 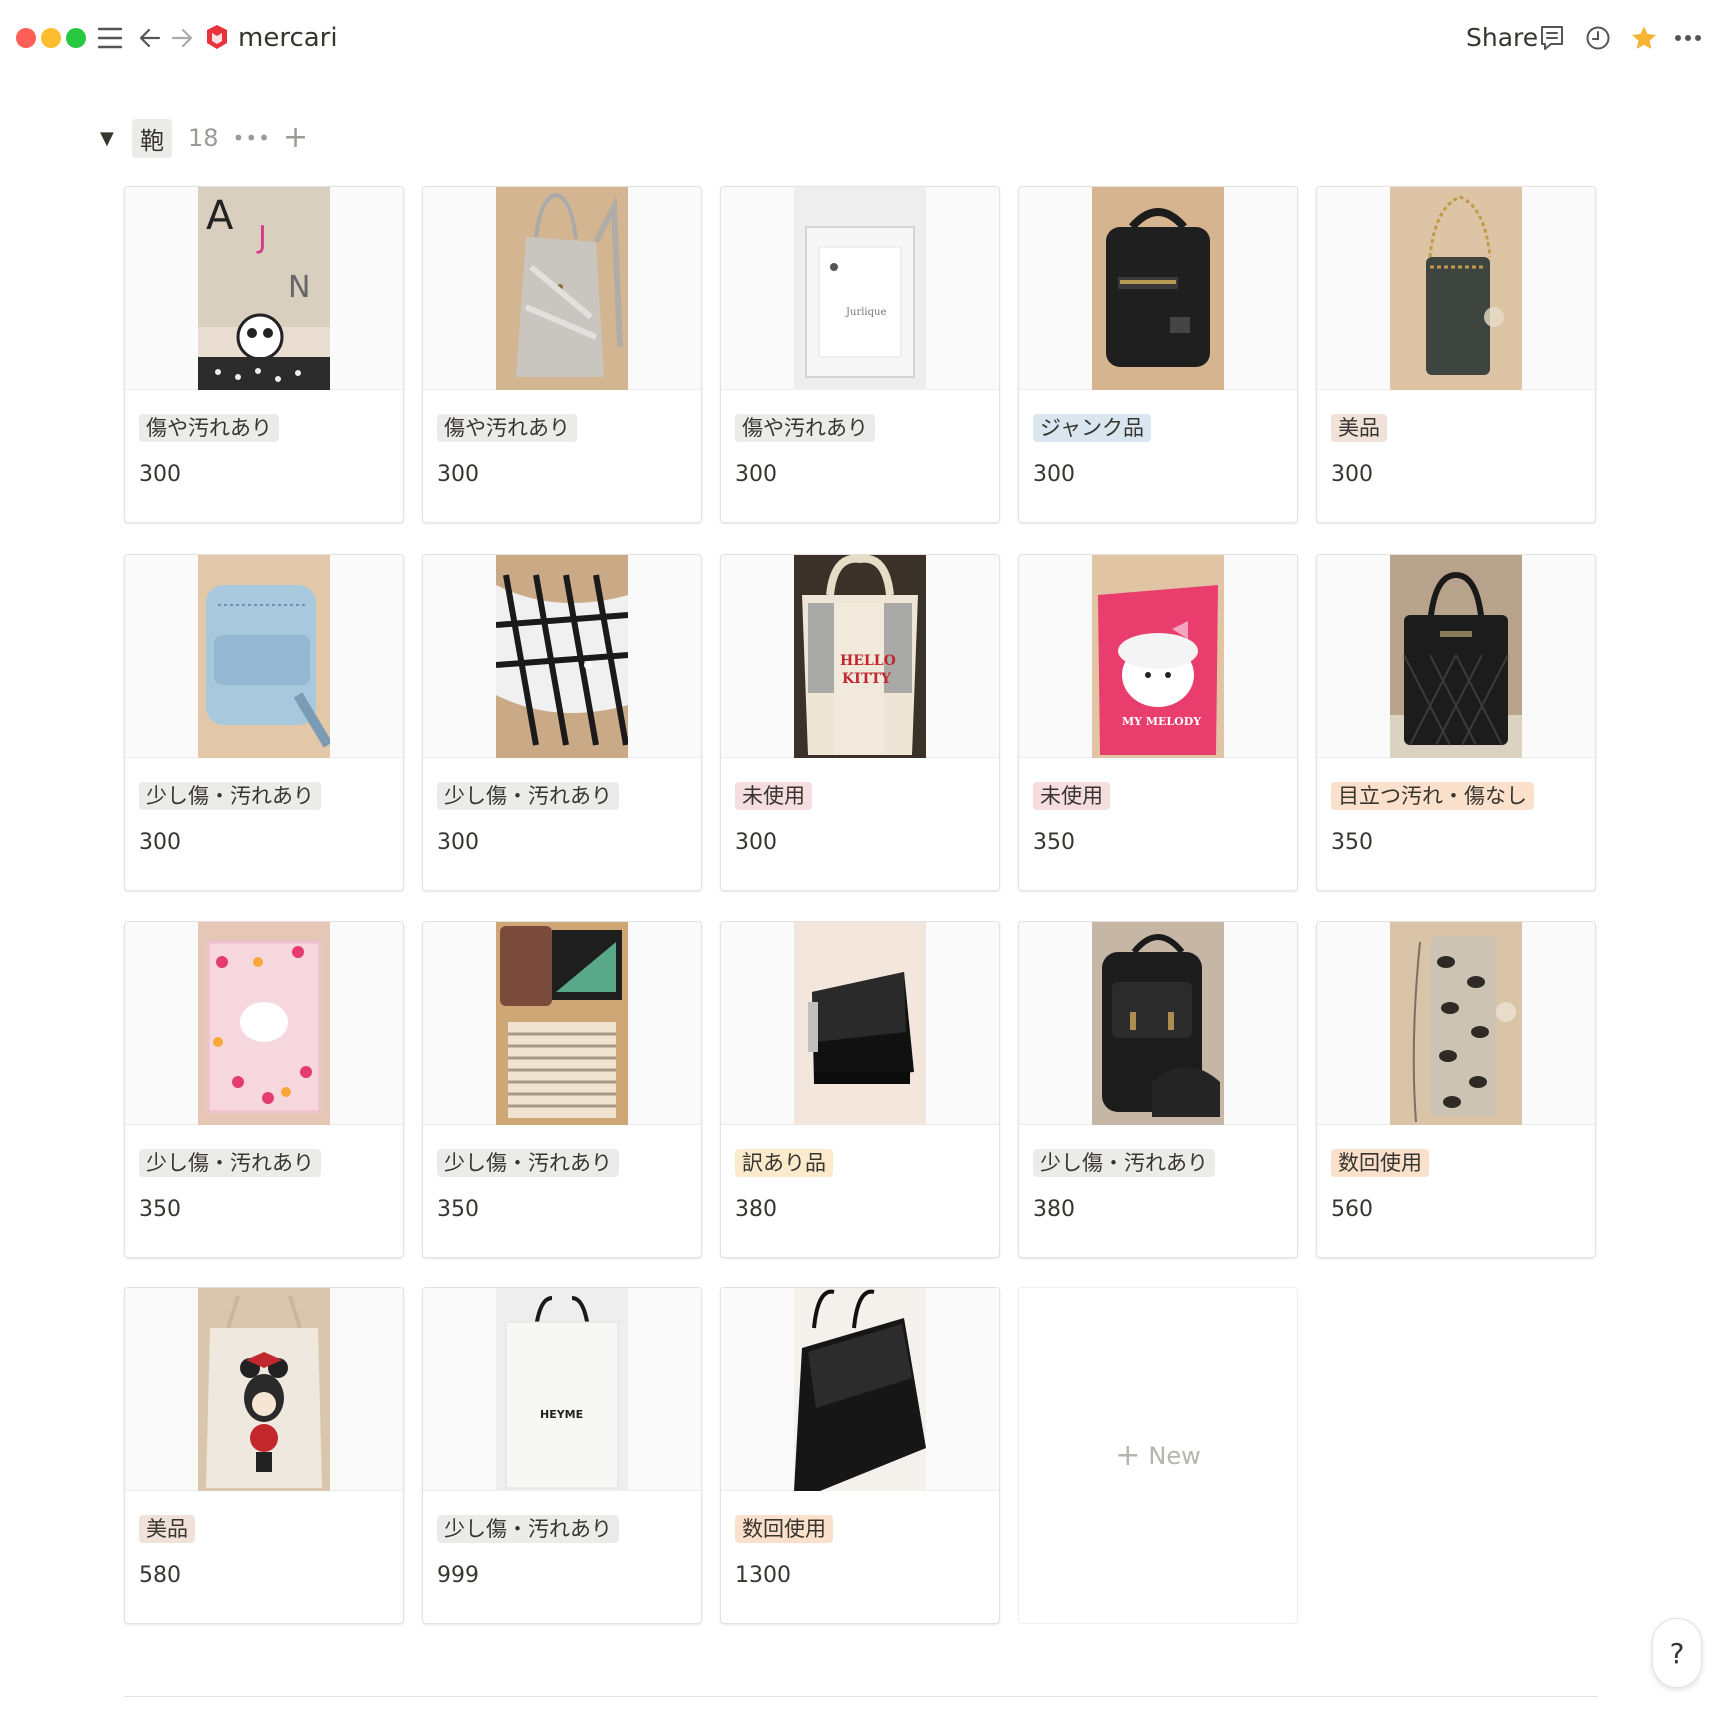 What do you see at coordinates (150, 38) in the screenshot?
I see `arrow-left-icon` at bounding box center [150, 38].